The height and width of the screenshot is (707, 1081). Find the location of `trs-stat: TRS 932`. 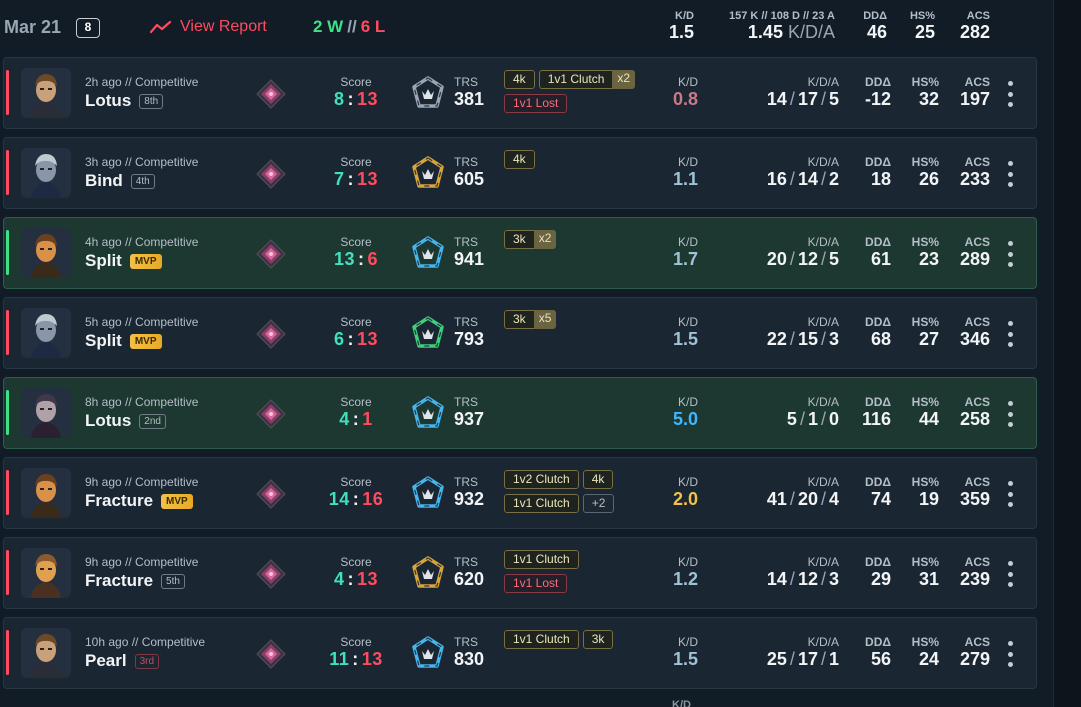

trs-stat: TRS 932 is located at coordinates (469, 492).